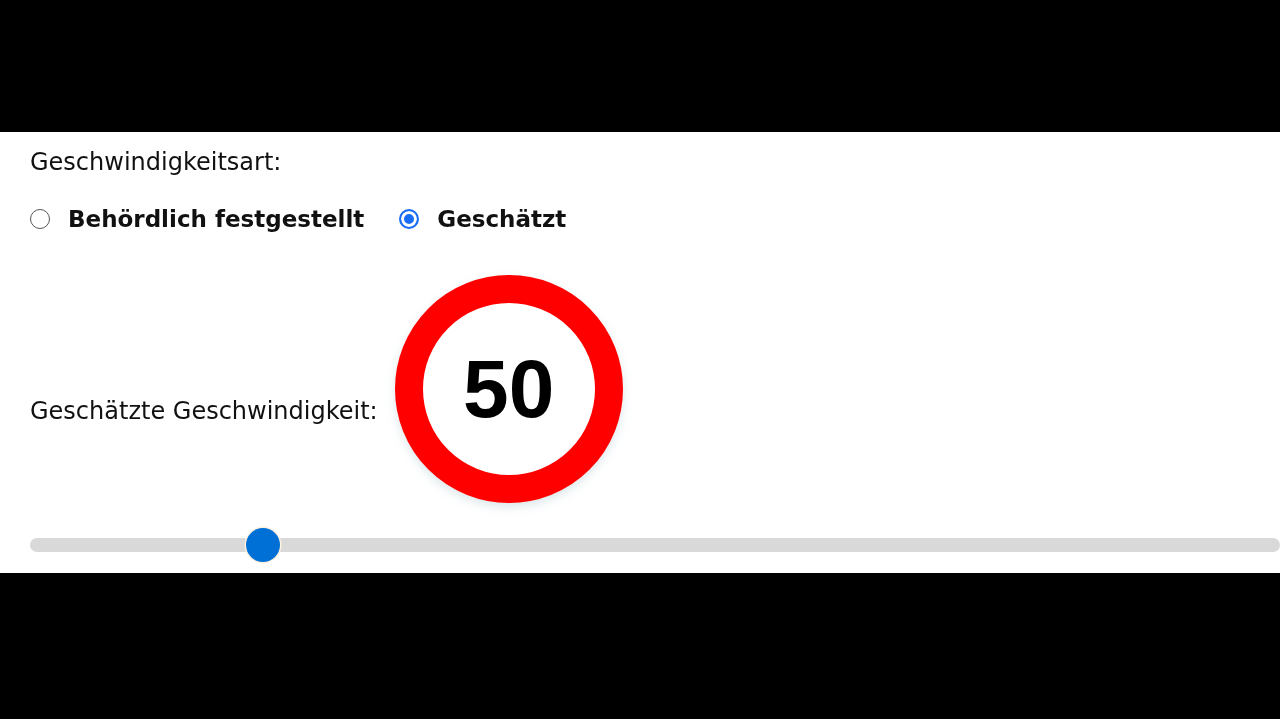 The width and height of the screenshot is (1280, 719). Describe the element at coordinates (216, 219) in the screenshot. I see `radio-label: Behördlich festgestellt` at that location.